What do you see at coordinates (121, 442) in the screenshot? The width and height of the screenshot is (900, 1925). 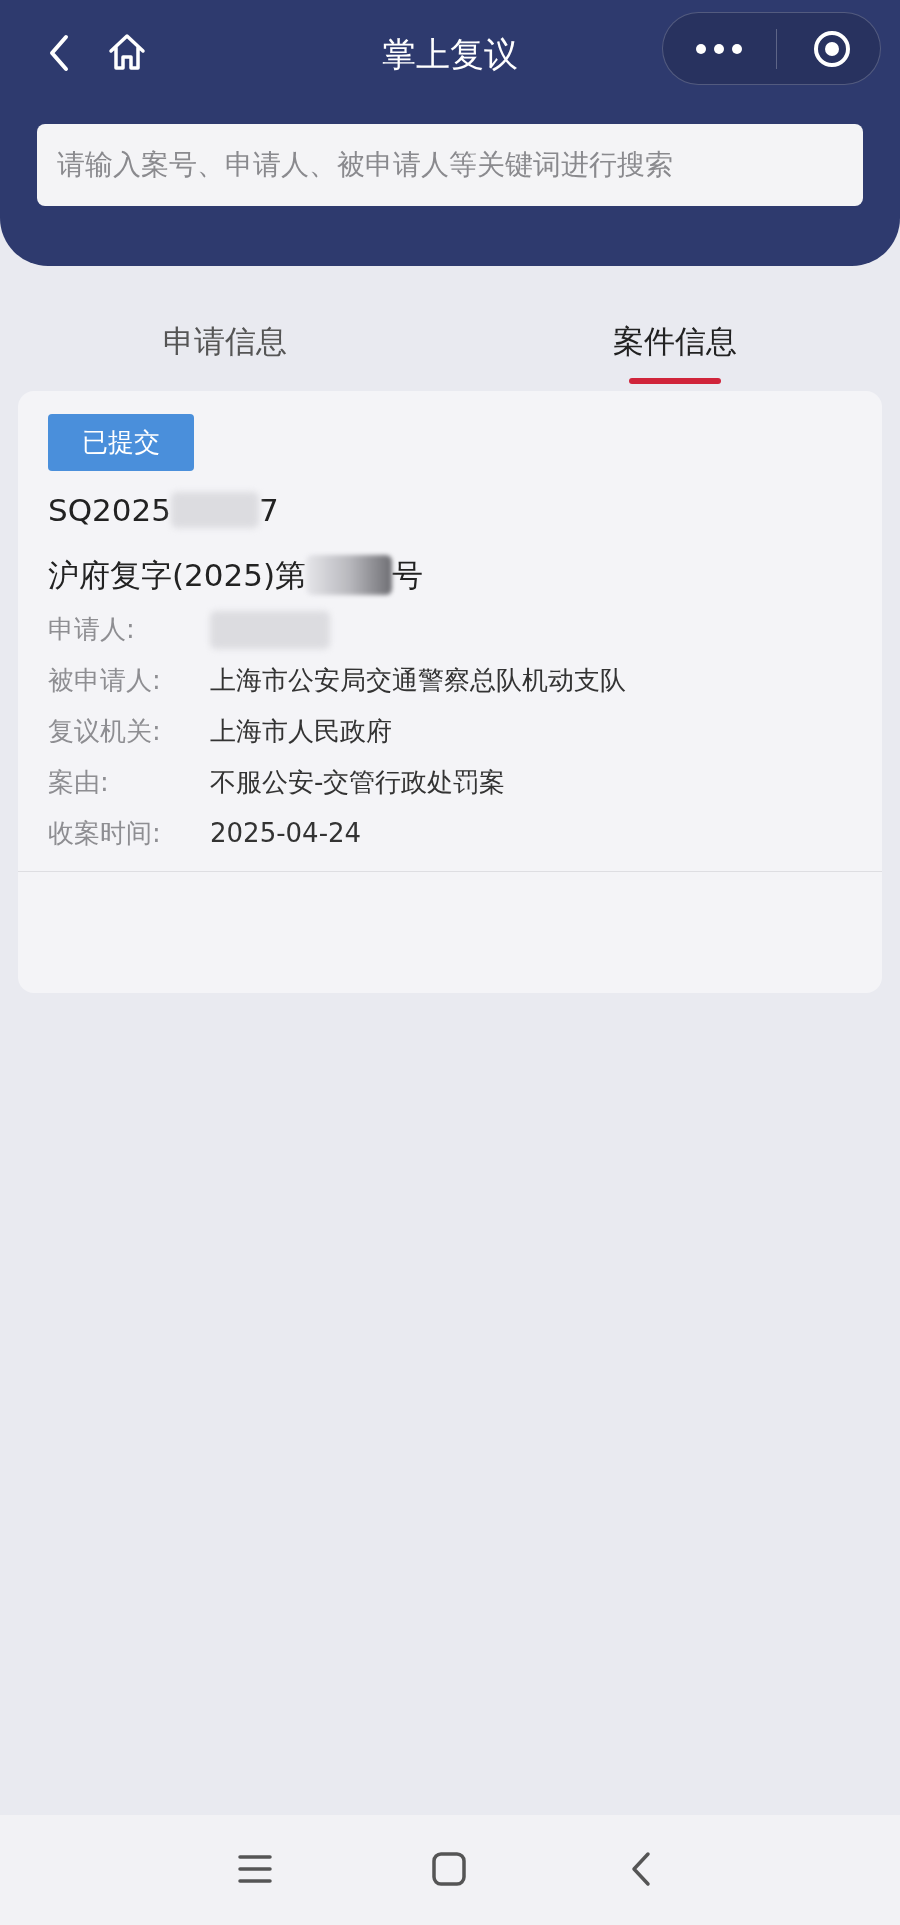 I see `status-badge: 已提交` at bounding box center [121, 442].